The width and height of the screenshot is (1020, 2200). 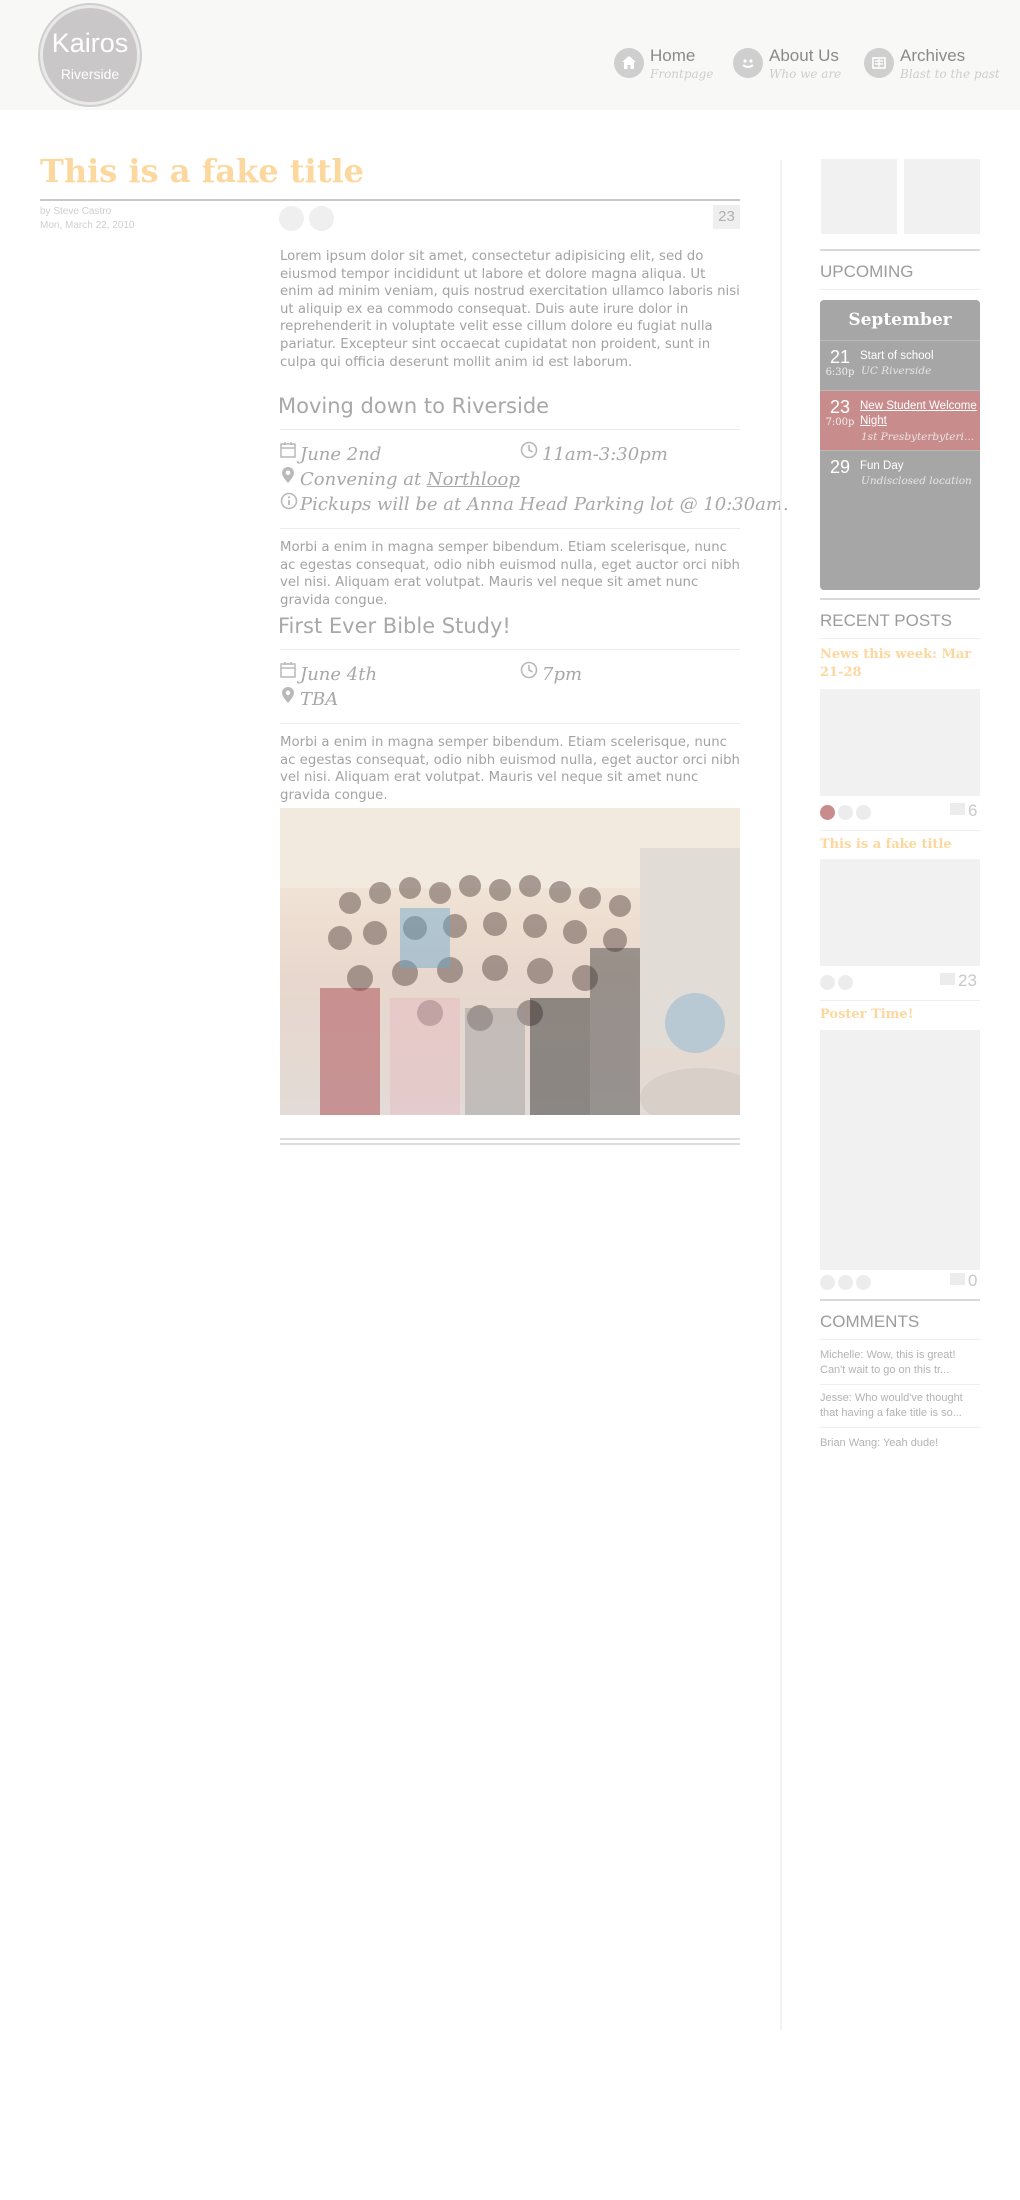 What do you see at coordinates (748, 63) in the screenshot?
I see `smiley-icon` at bounding box center [748, 63].